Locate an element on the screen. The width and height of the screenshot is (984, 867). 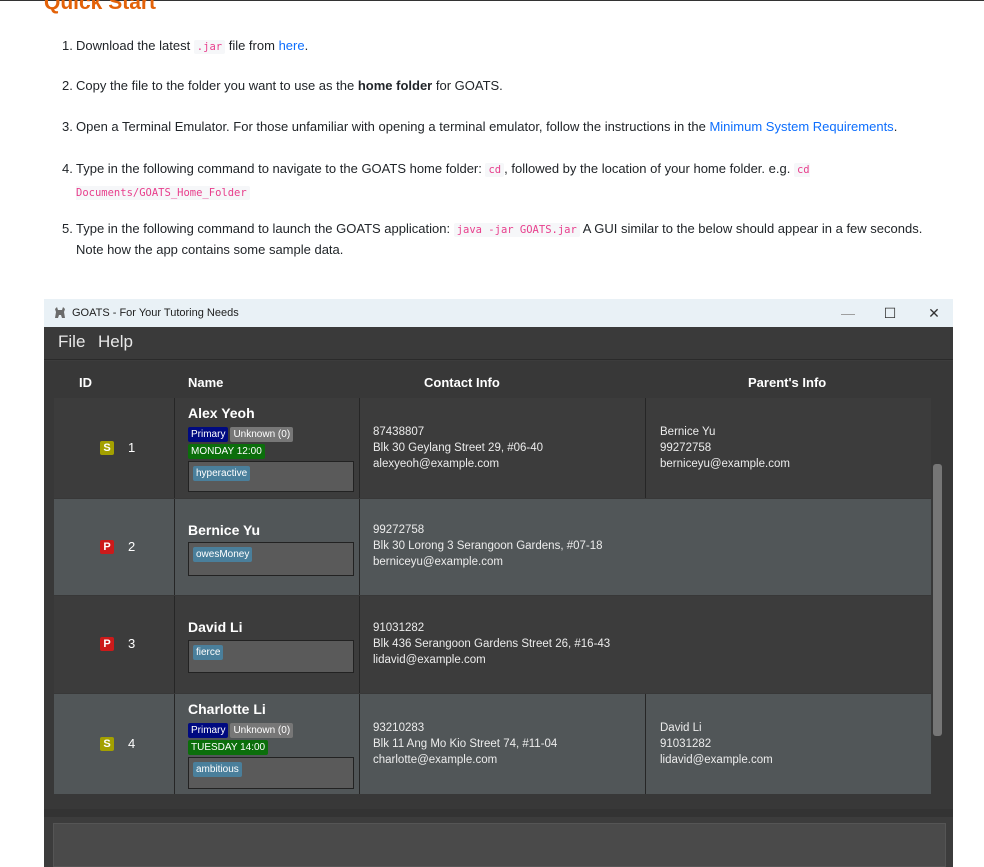
email: charlotte@example.com is located at coordinates (435, 760).